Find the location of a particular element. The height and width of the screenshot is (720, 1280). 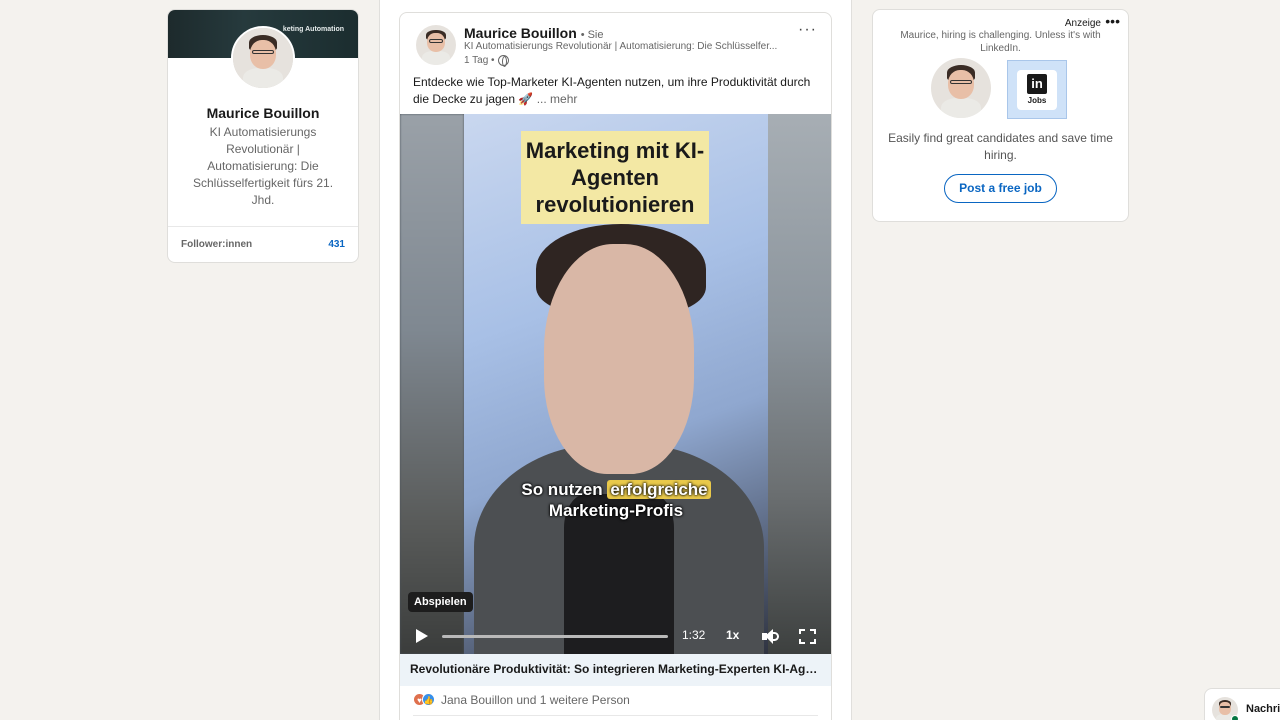

linkedin-in-icon: in is located at coordinates (1037, 84).